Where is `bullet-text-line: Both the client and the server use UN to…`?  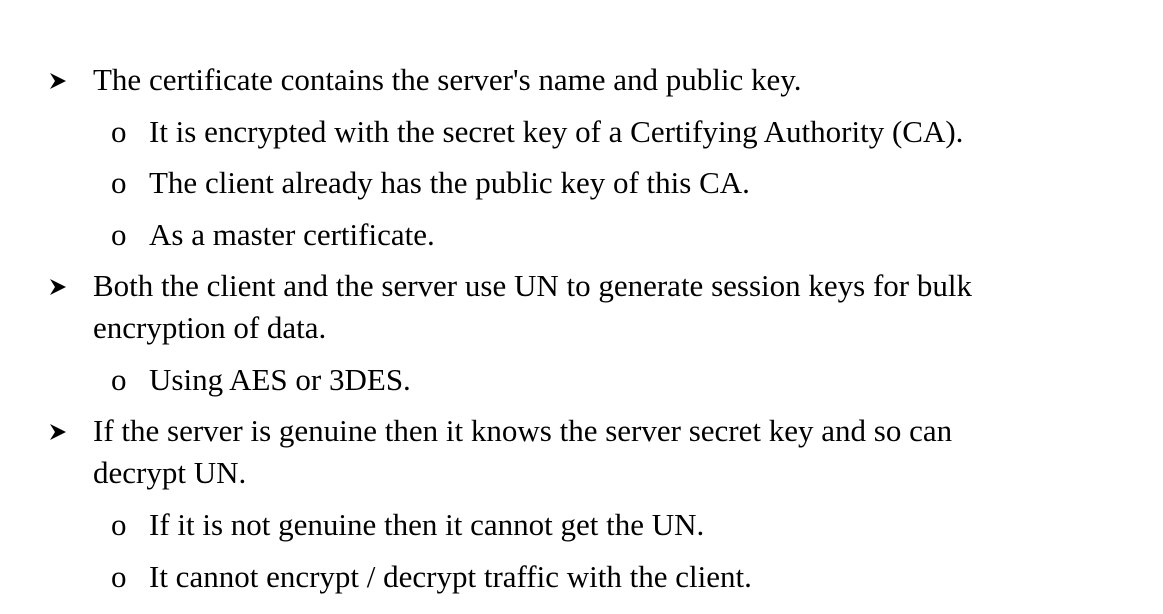
bullet-text-line: Both the client and the server use UN to… is located at coordinates (532, 285).